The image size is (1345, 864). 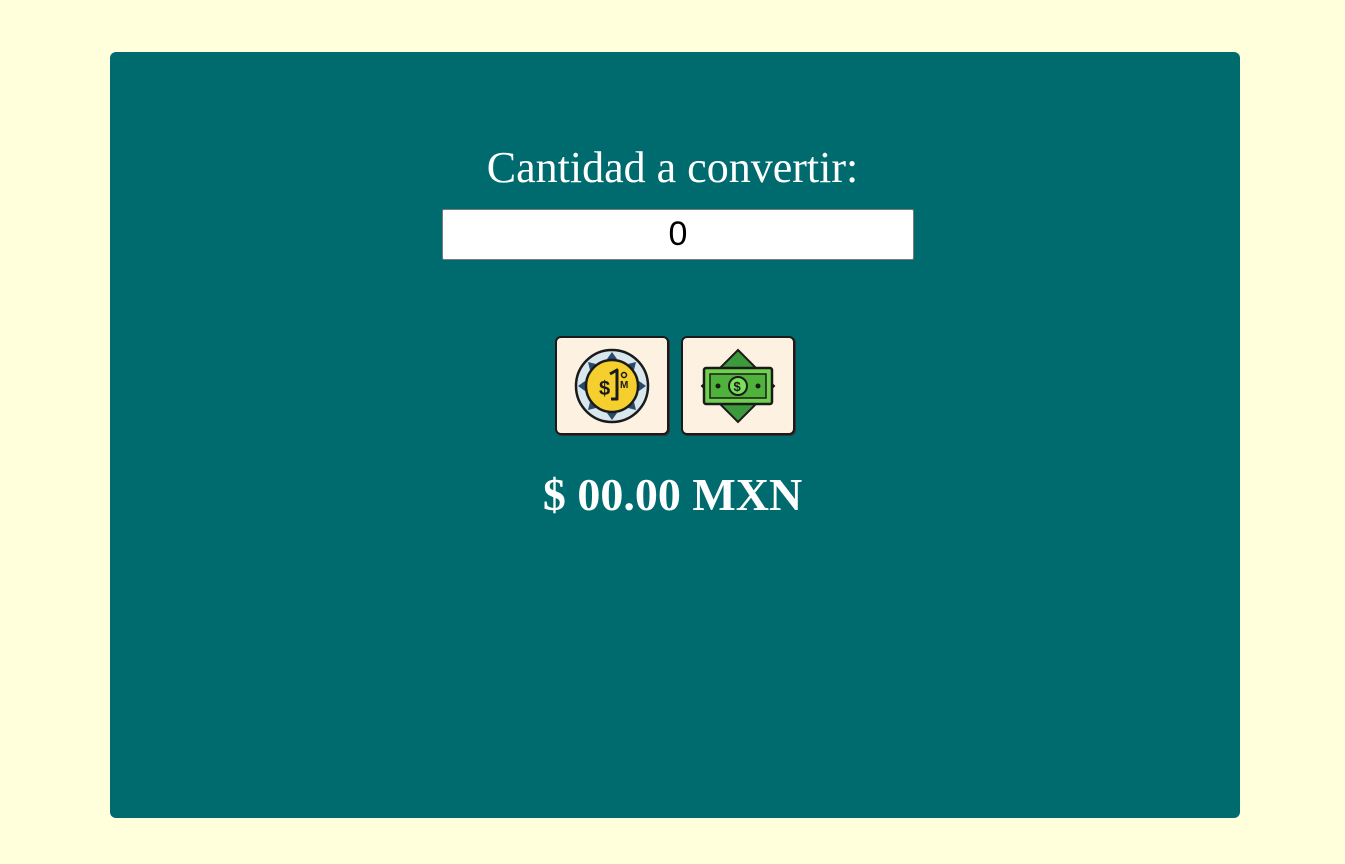 I want to click on amount-label: Cantidad a convertir:, so click(x=672, y=167).